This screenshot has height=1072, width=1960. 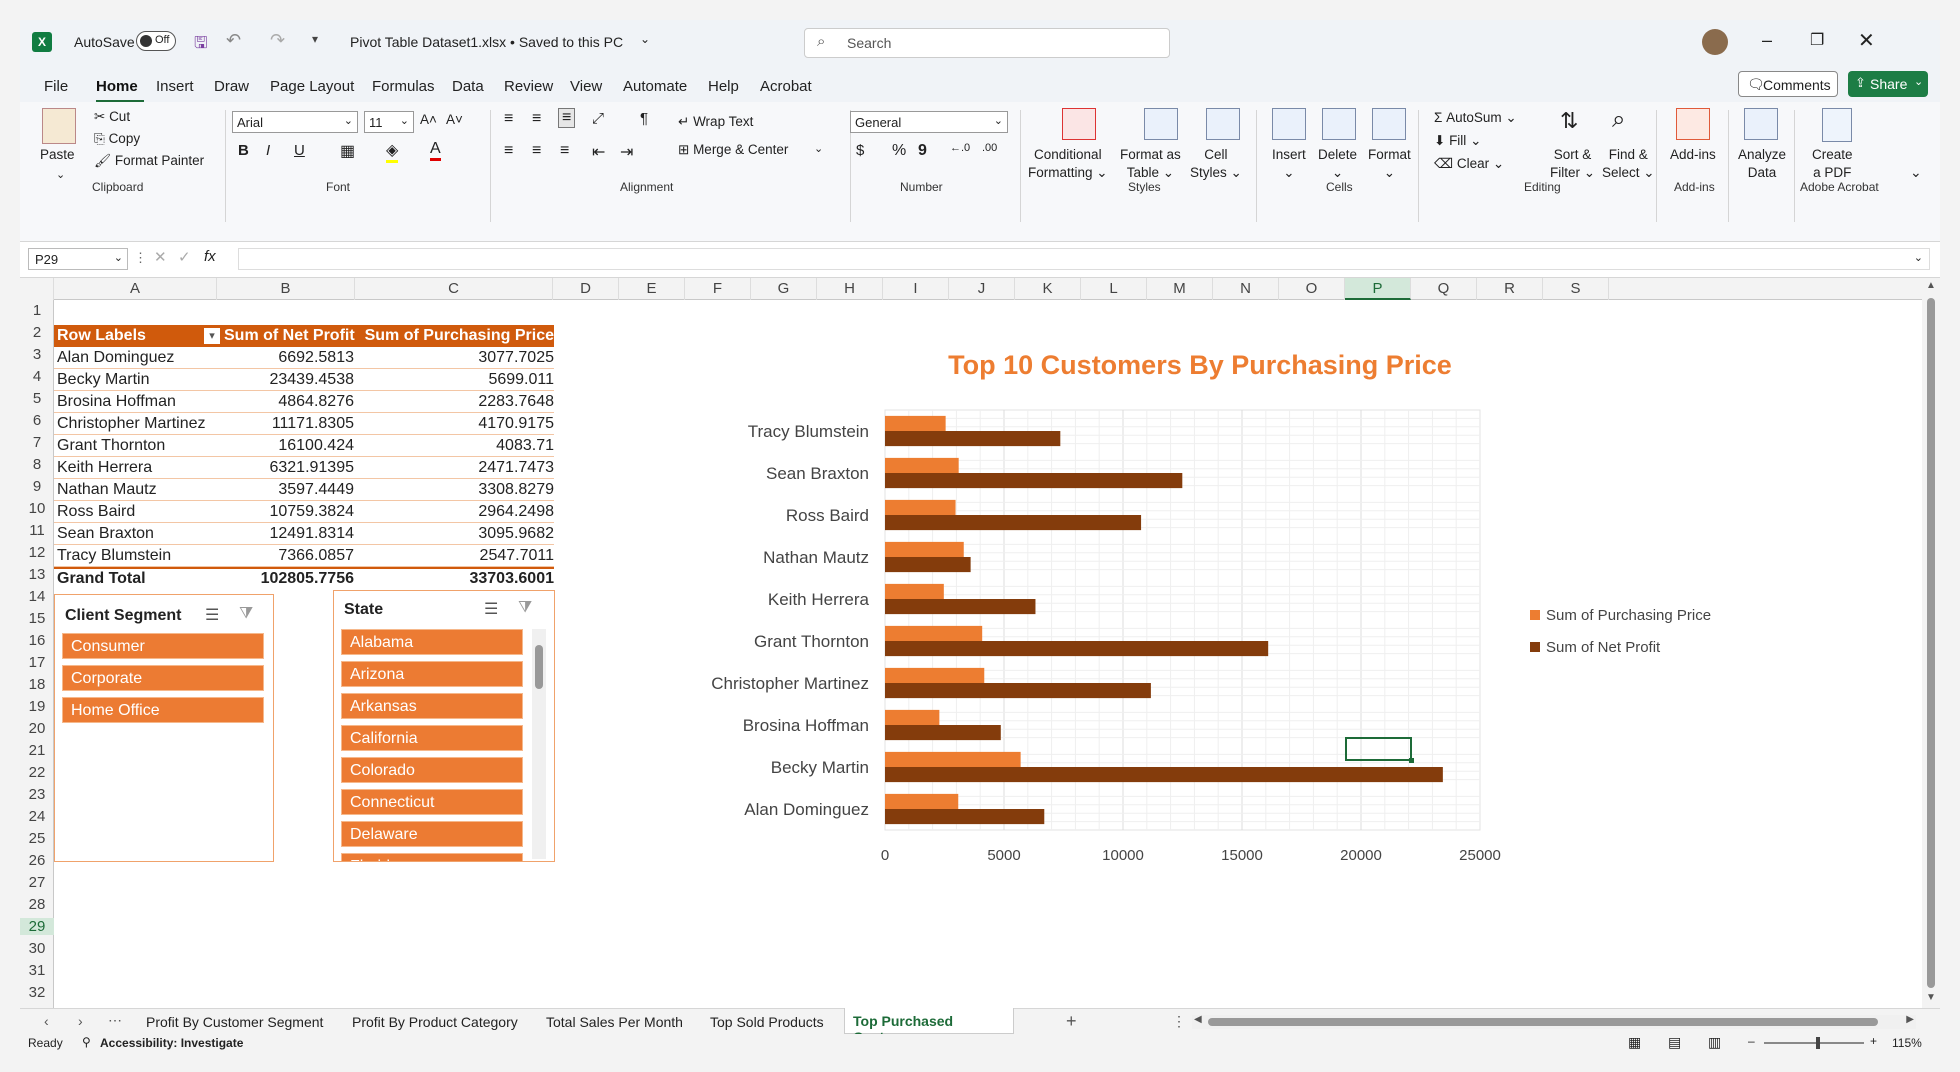 I want to click on pivot-cell-net-profit: 7366.0857, so click(x=289, y=556).